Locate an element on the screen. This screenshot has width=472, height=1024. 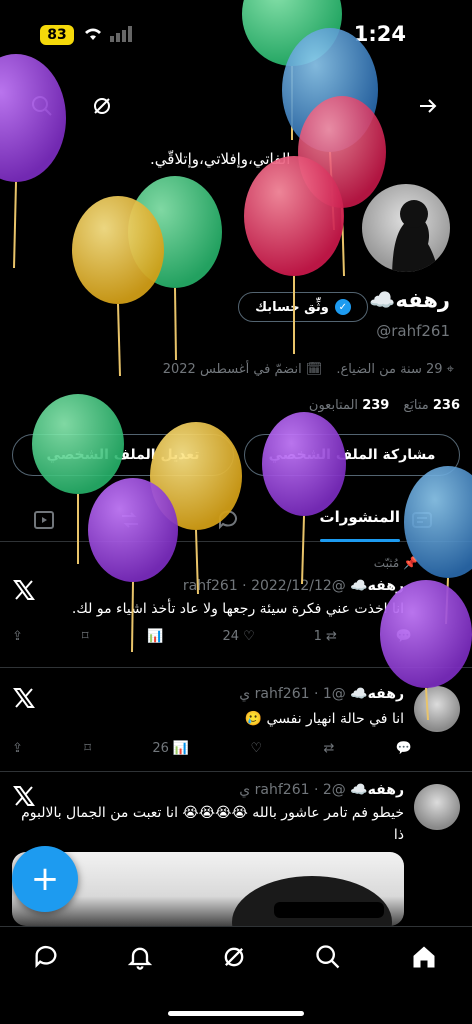
balloon-purple-low is located at coordinates (133, 565).